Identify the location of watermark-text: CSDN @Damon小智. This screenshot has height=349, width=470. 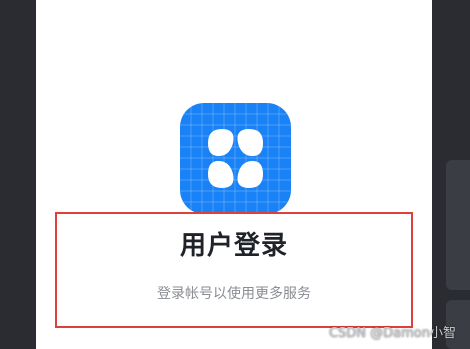
(392, 333).